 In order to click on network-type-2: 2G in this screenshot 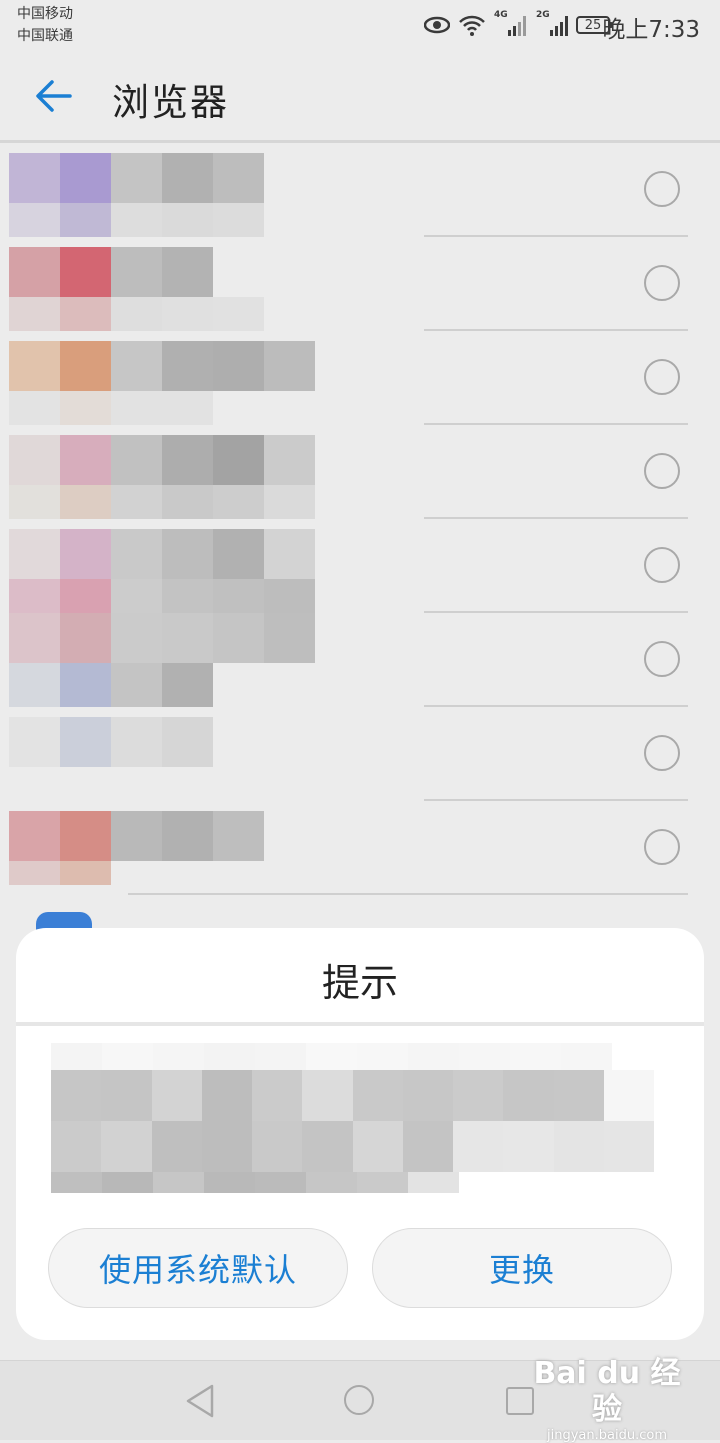, I will do `click(543, 15)`.